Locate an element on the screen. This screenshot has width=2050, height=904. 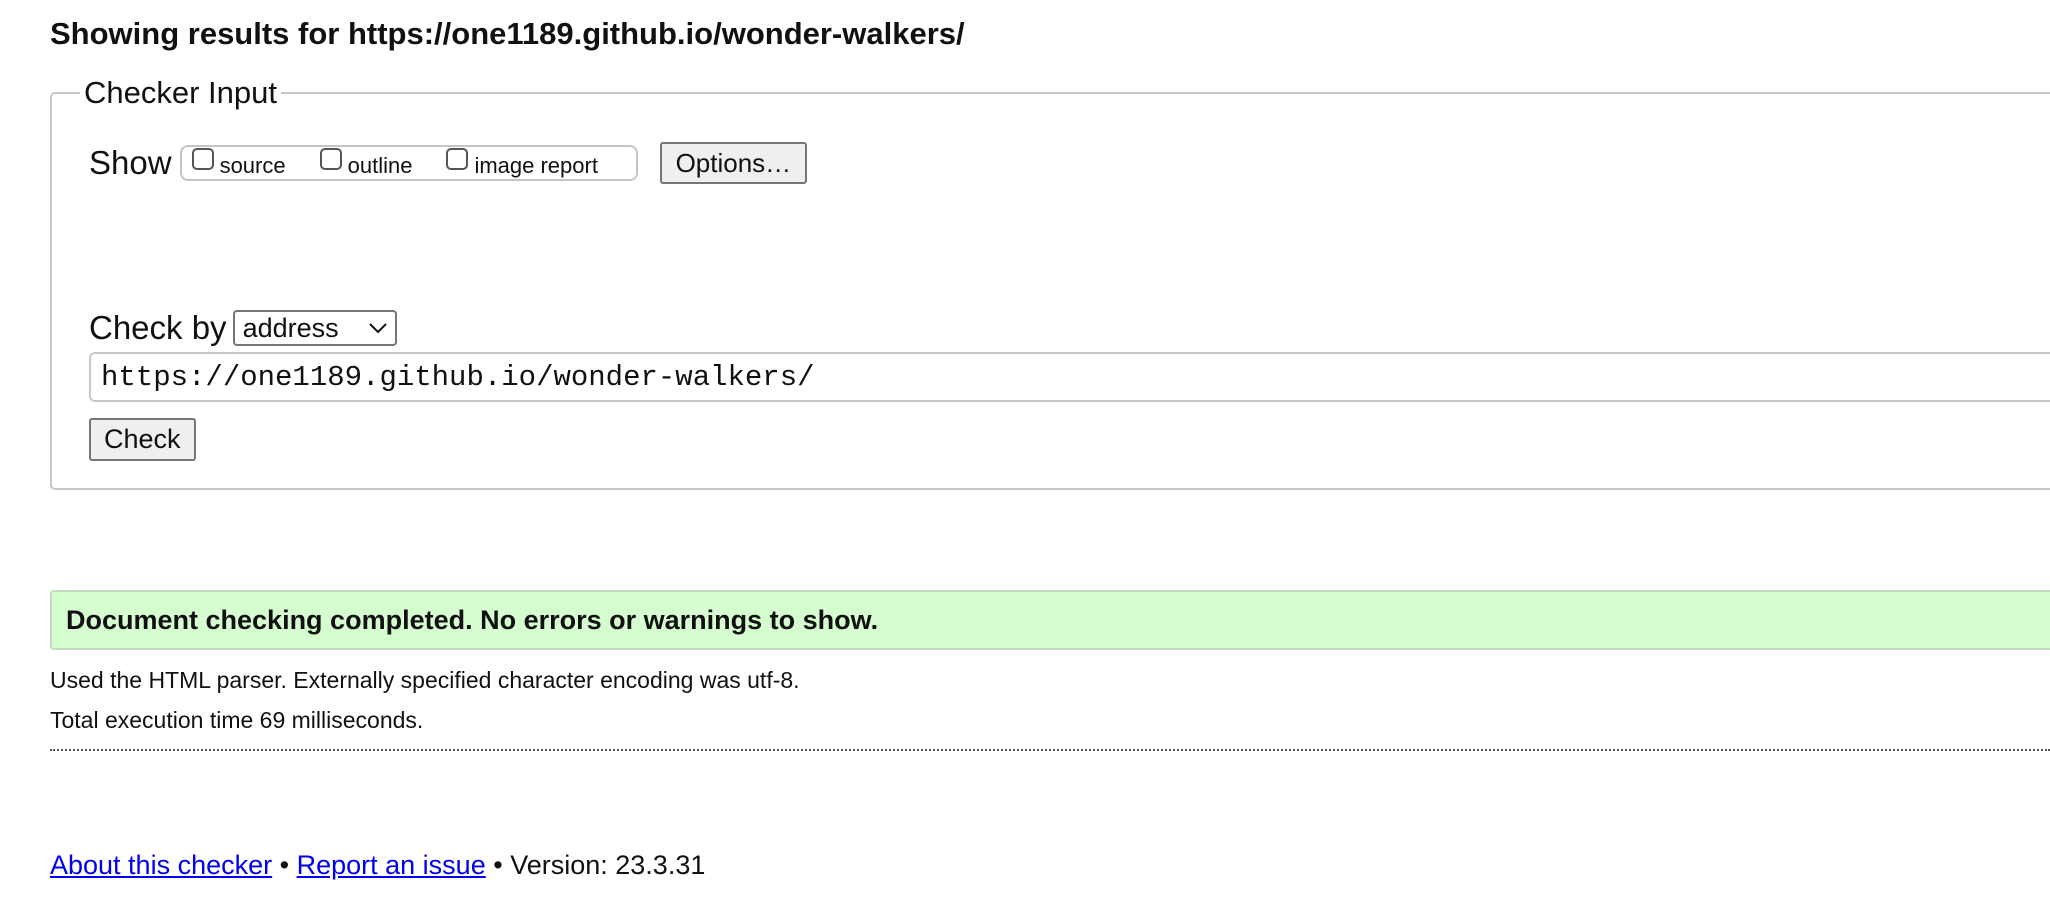
dotted-divider is located at coordinates (1050, 750).